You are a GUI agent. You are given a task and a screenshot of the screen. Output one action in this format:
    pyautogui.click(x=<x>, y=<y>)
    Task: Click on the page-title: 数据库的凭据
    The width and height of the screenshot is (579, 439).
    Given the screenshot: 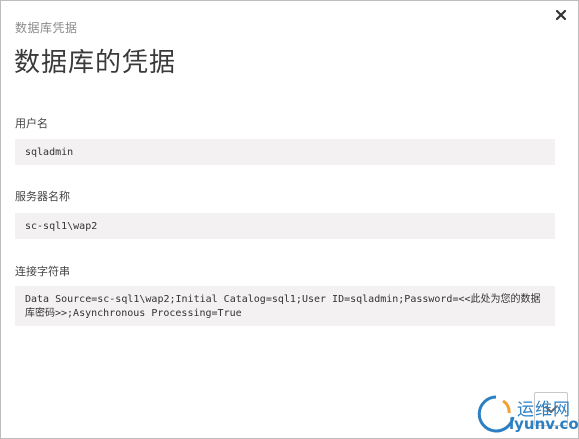 What is the action you would take?
    pyautogui.click(x=95, y=63)
    